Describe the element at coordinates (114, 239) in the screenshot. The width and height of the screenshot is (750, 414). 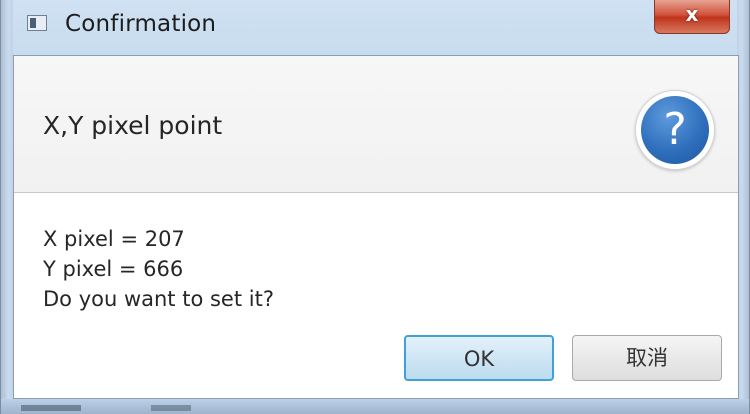
I see `x-pixel-text: X pixel = 207` at that location.